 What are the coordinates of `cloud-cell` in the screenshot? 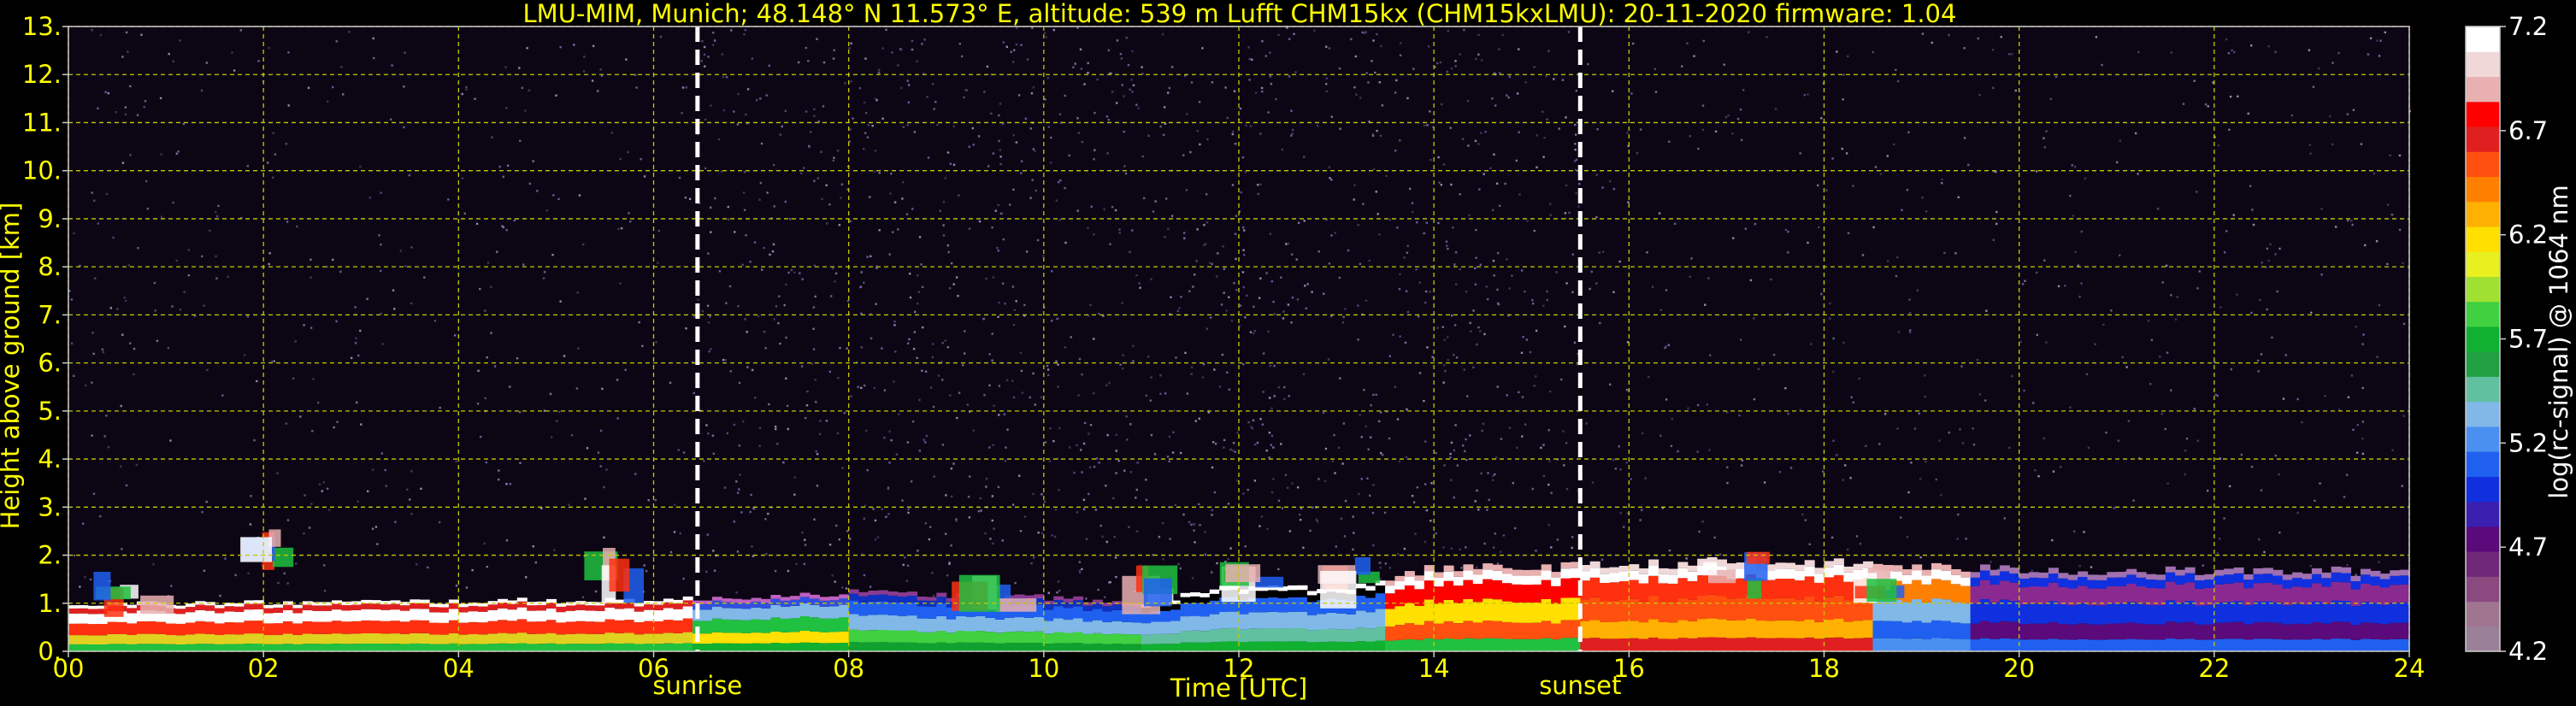 It's located at (979, 593).